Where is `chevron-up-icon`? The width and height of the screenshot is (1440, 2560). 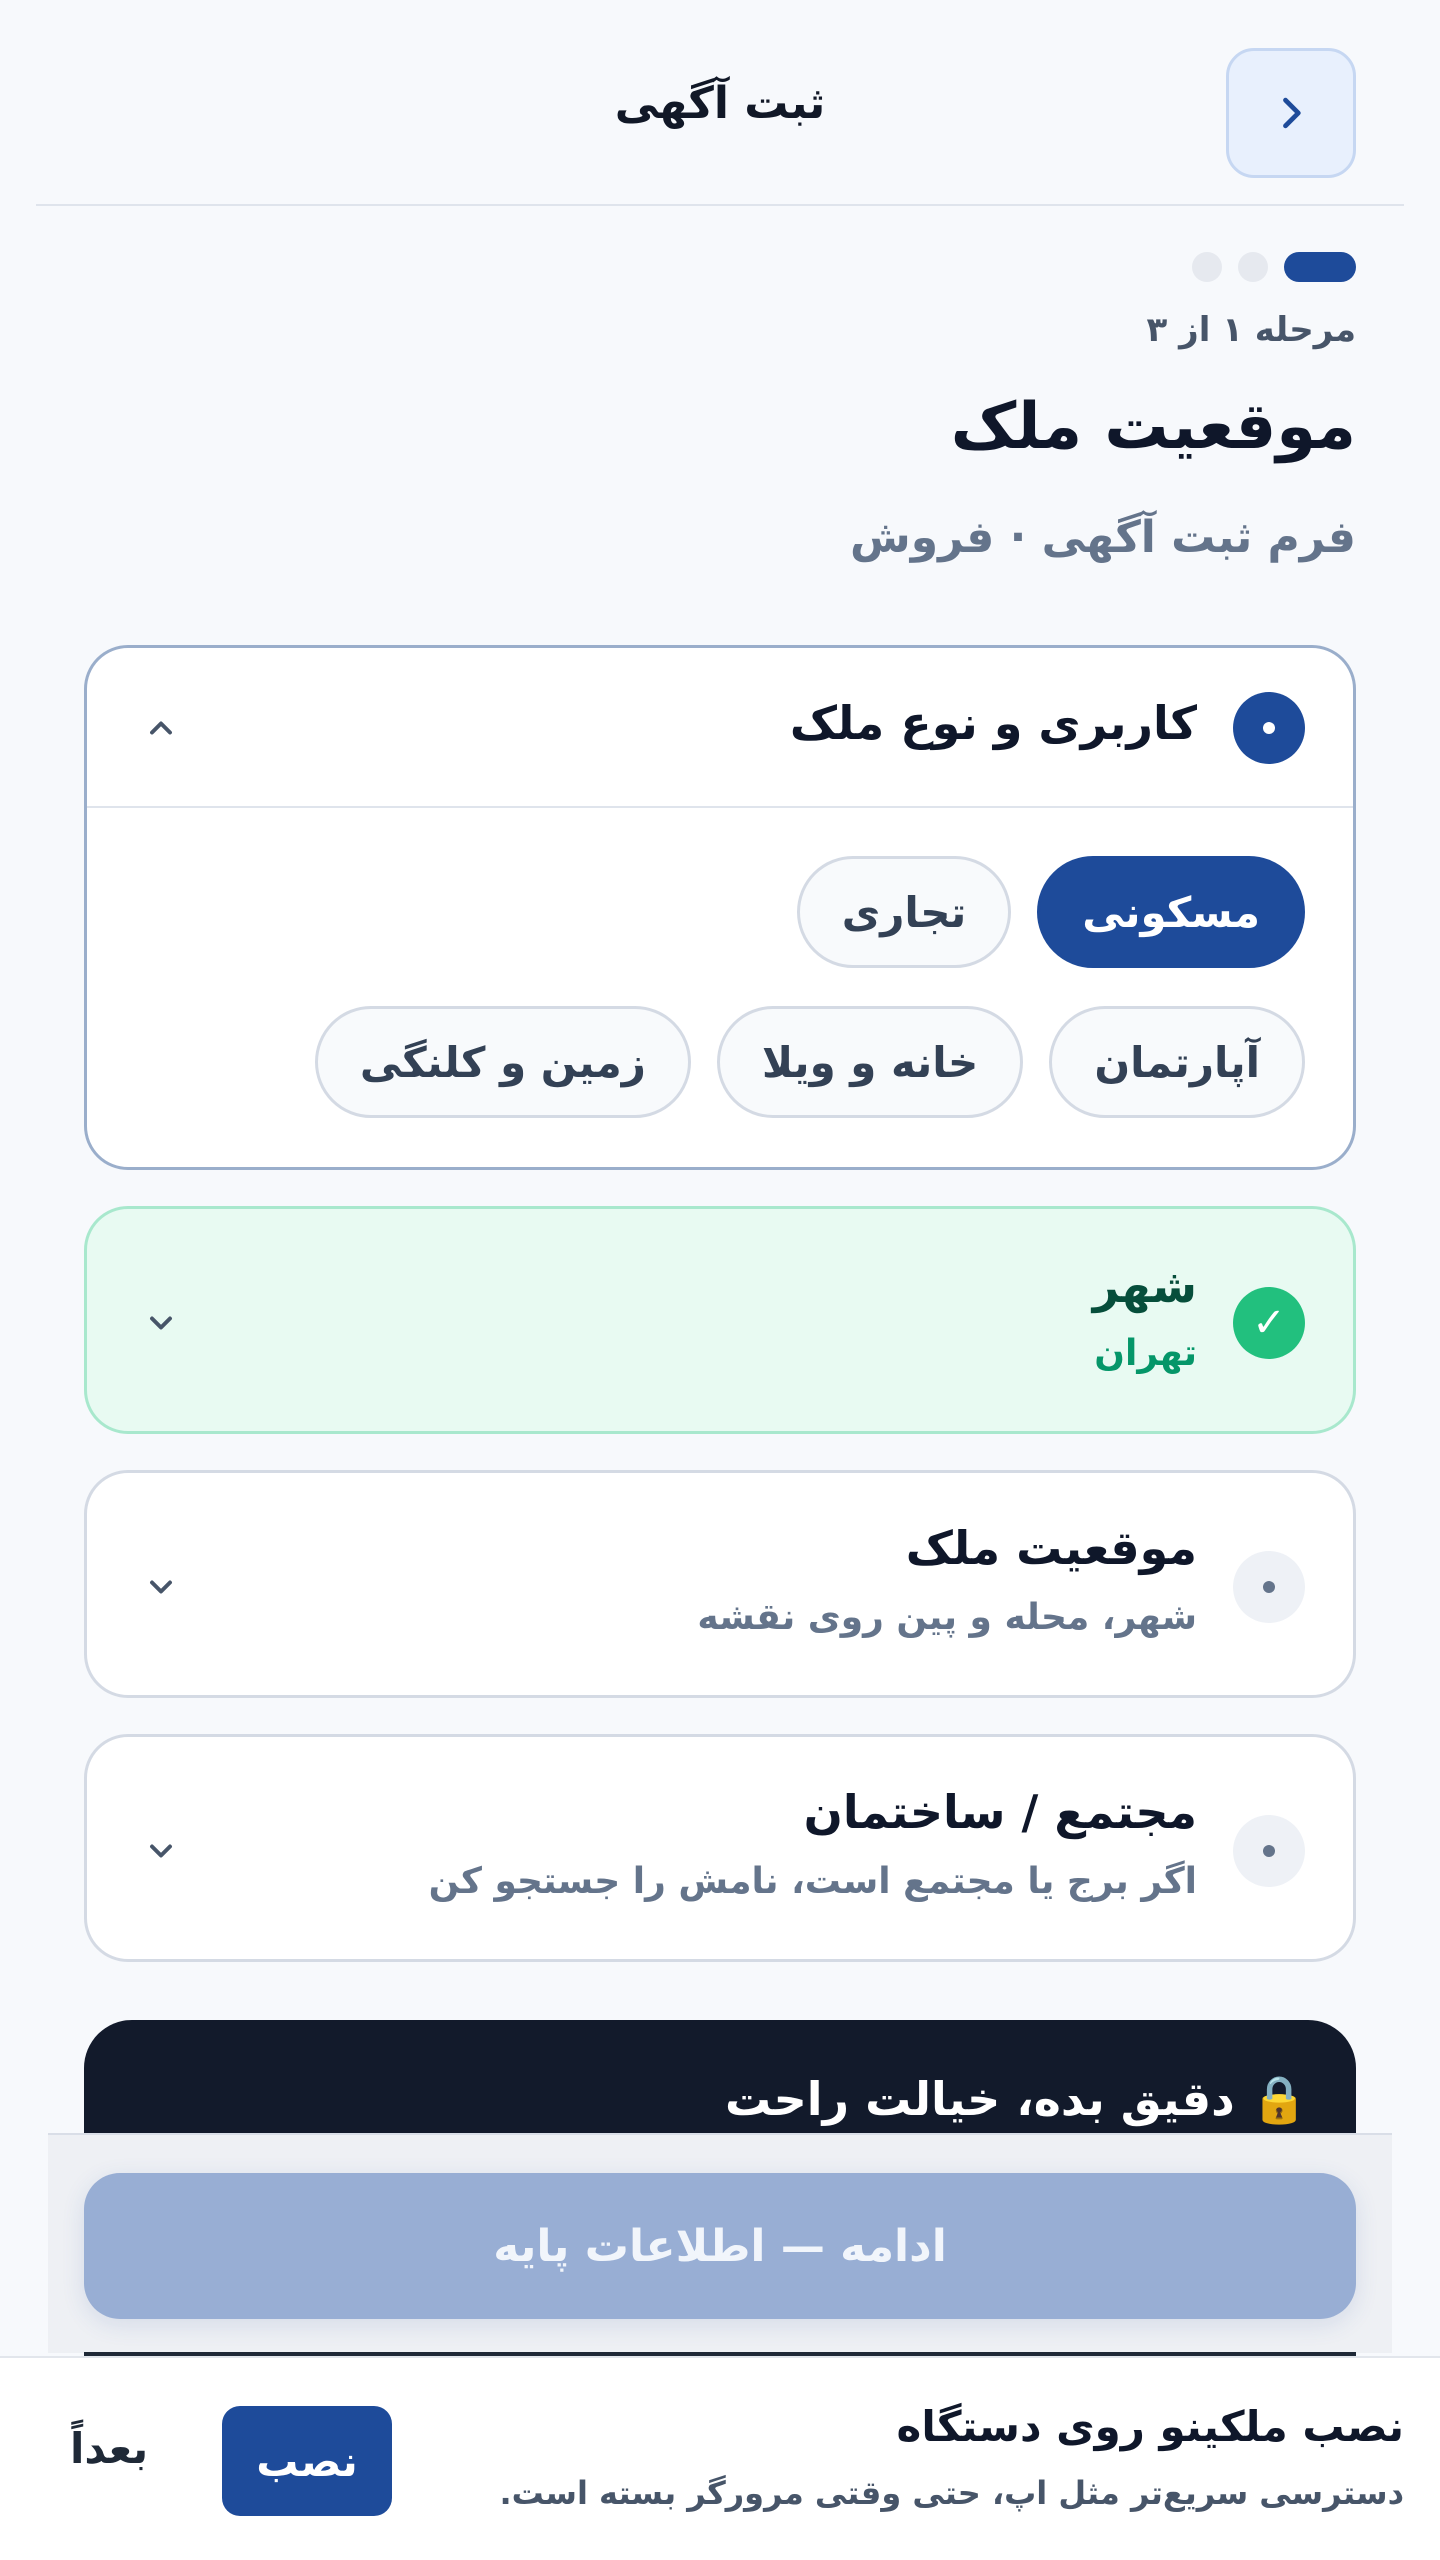
chevron-up-icon is located at coordinates (161, 728).